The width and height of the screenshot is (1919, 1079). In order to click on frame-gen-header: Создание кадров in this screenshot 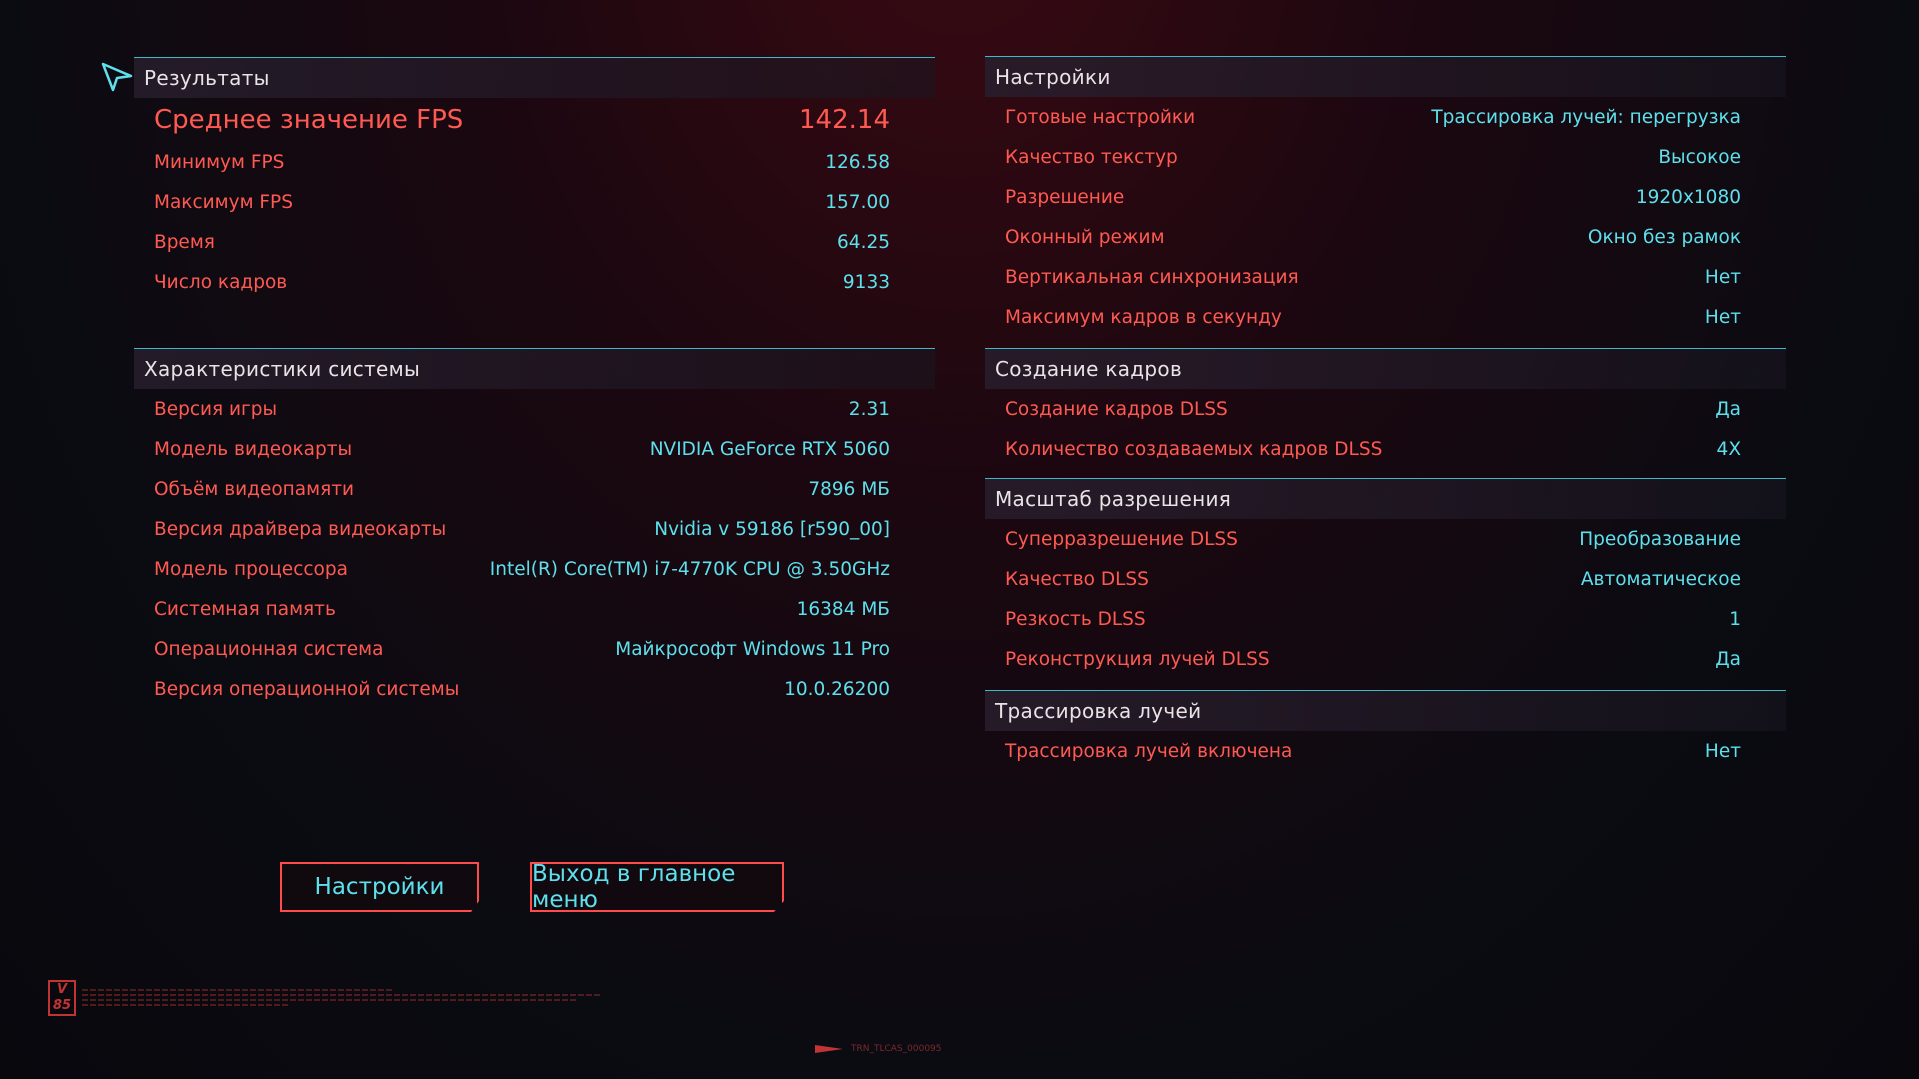, I will do `click(1385, 368)`.